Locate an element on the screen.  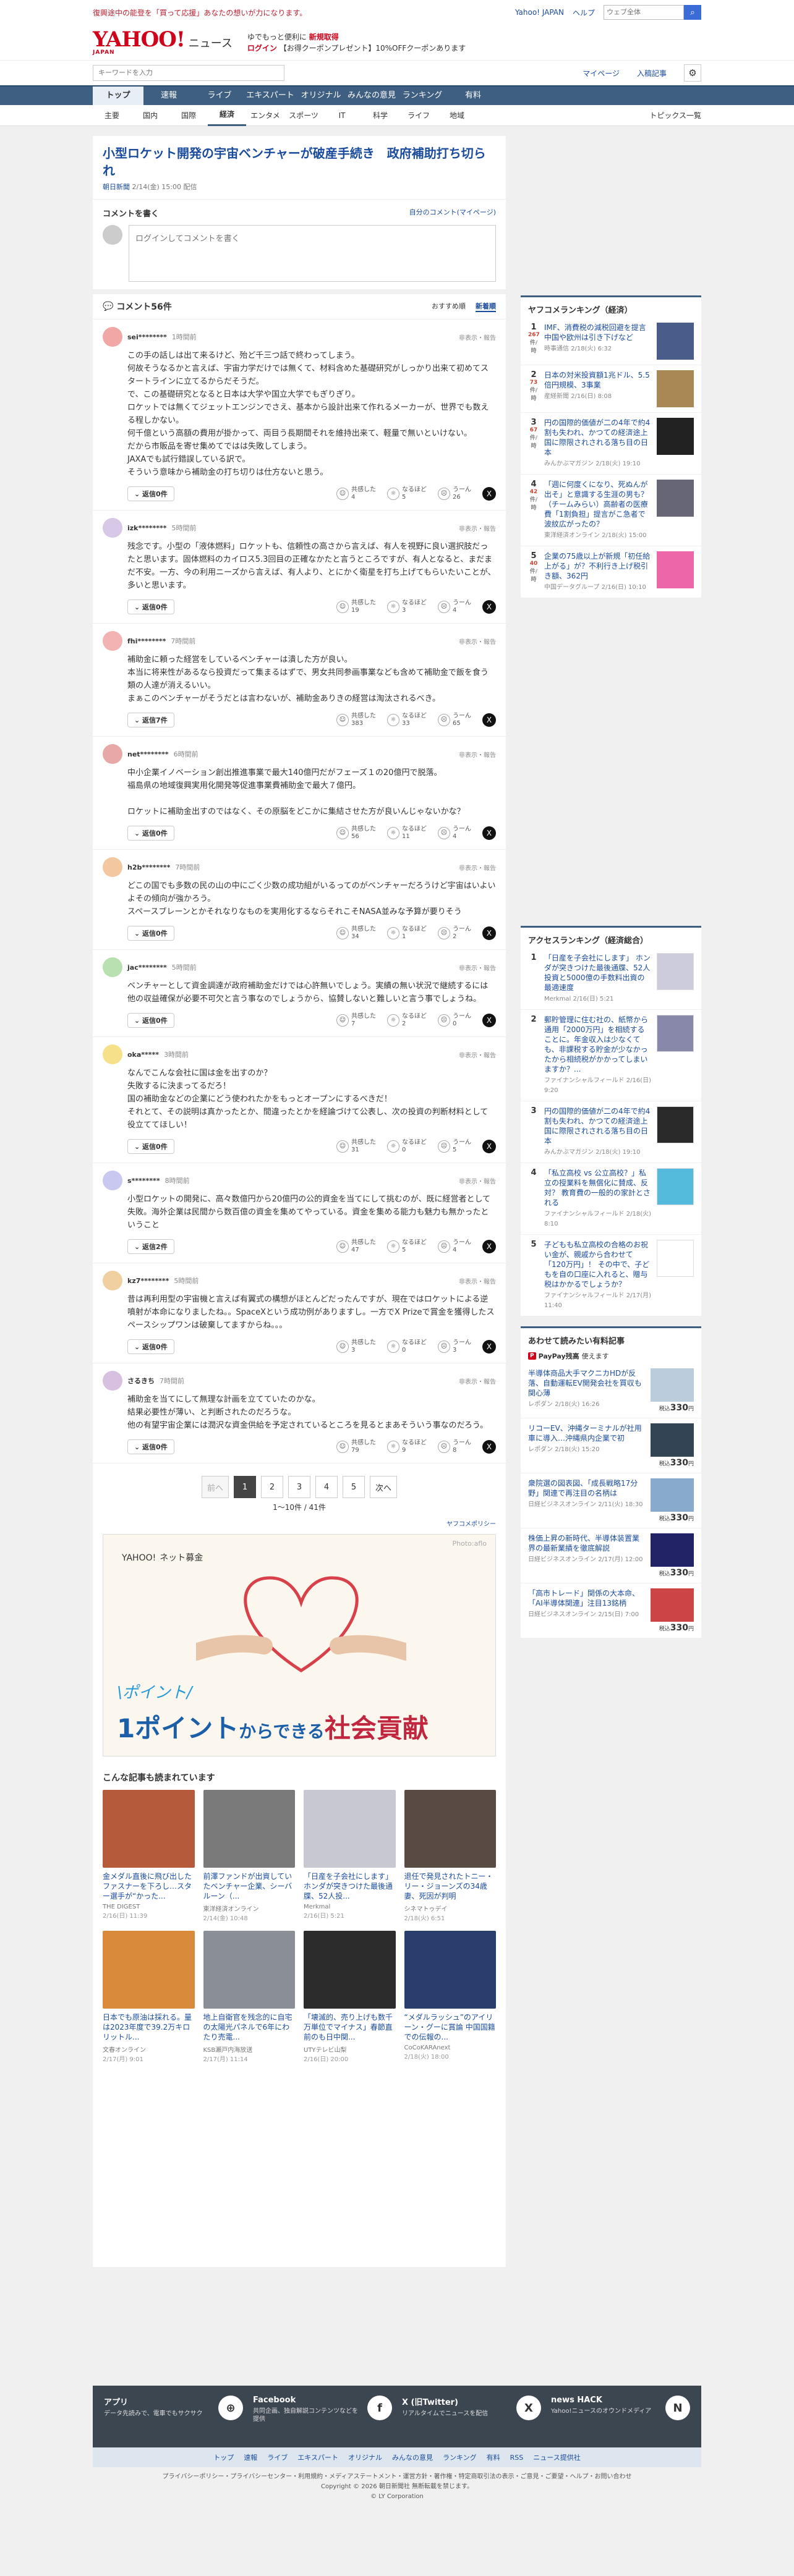
hmm-button: ☹ うーん 26 is located at coordinates (454, 493).